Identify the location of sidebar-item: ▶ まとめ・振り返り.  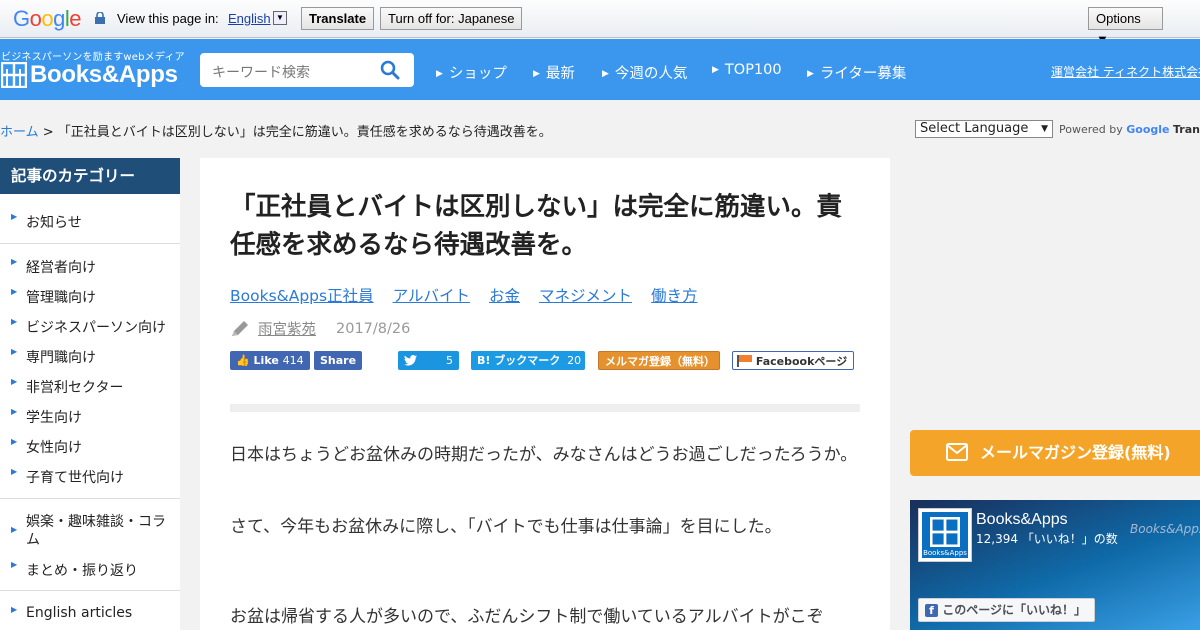
(69, 570).